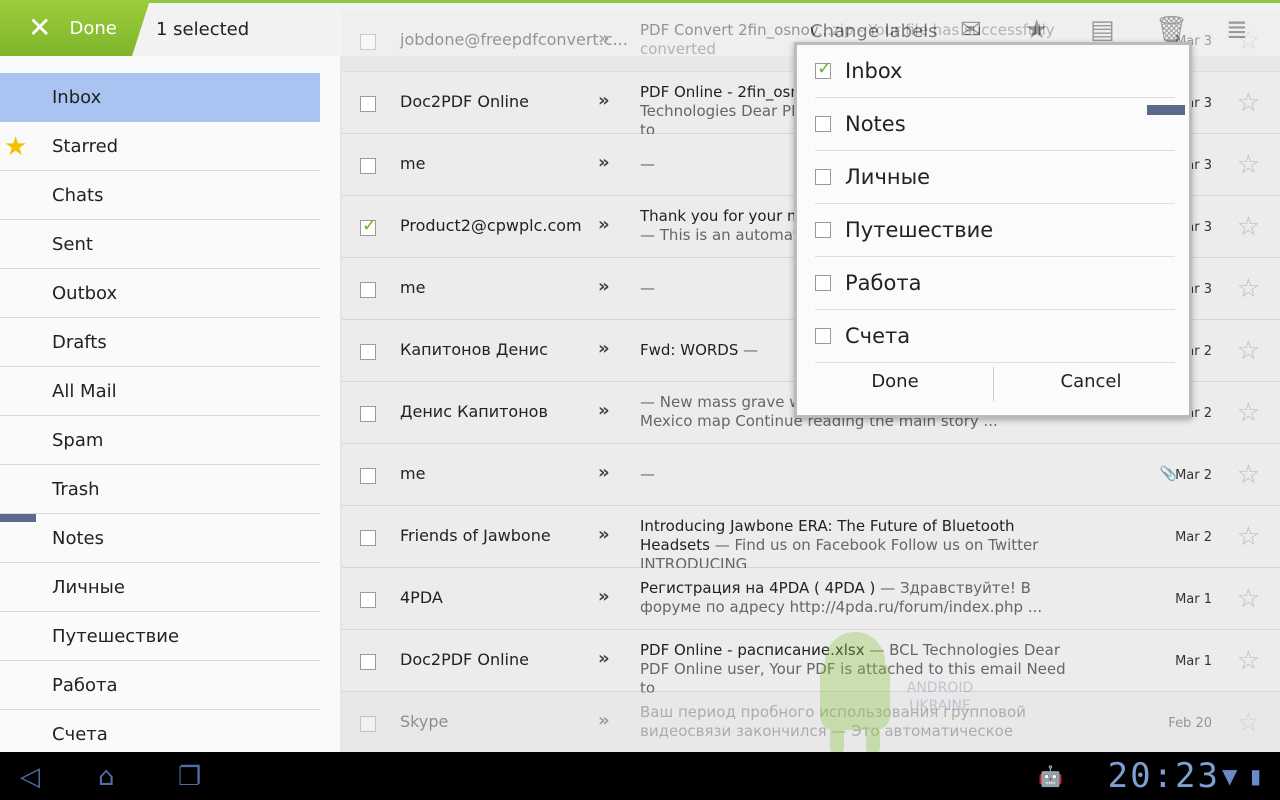  I want to click on sidebar-item-starred: ★ Starred, so click(160, 146).